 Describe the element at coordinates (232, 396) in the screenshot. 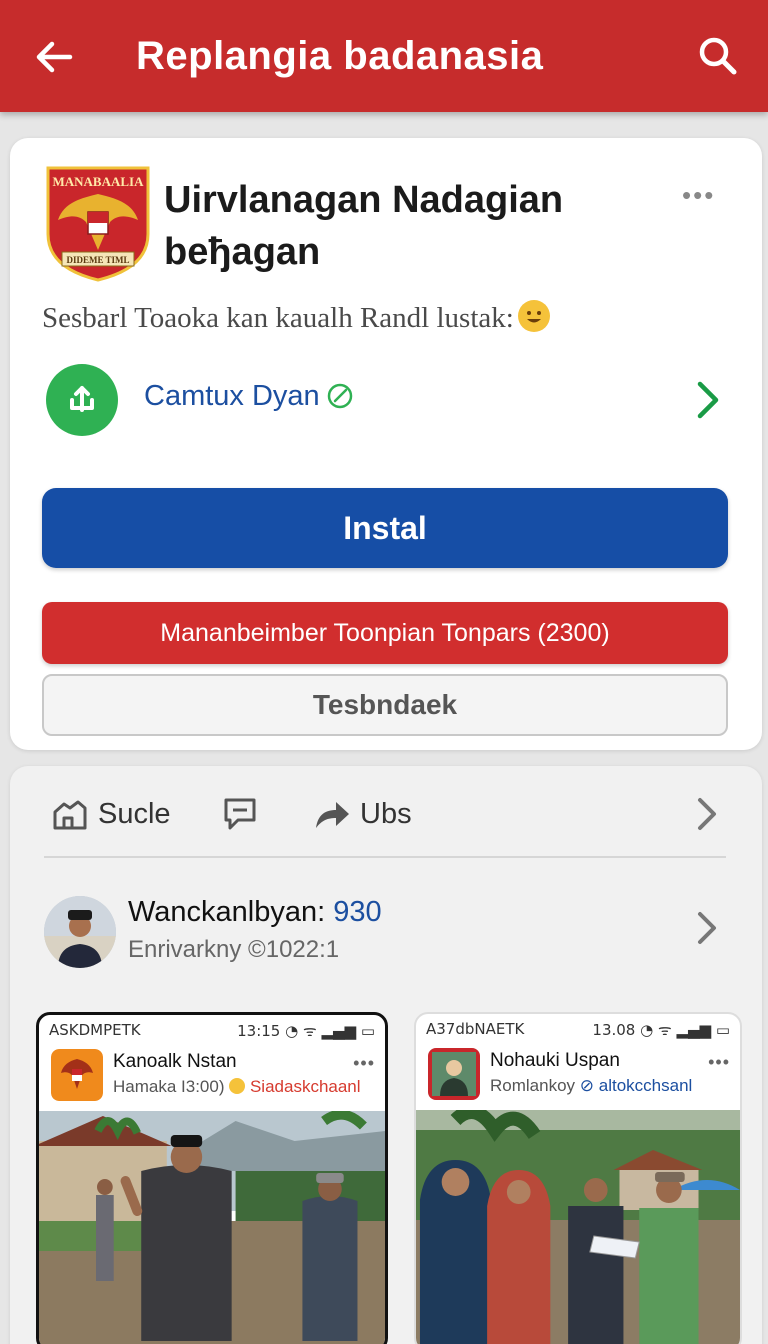

I see `developer-name-text: Camtux Dyan` at that location.